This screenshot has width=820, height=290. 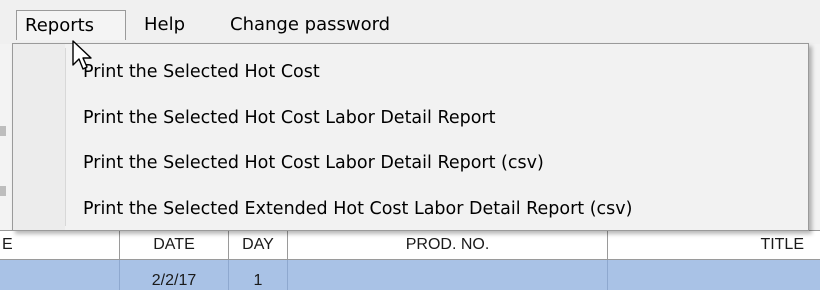 What do you see at coordinates (71, 25) in the screenshot?
I see `menu-reports: Reports` at bounding box center [71, 25].